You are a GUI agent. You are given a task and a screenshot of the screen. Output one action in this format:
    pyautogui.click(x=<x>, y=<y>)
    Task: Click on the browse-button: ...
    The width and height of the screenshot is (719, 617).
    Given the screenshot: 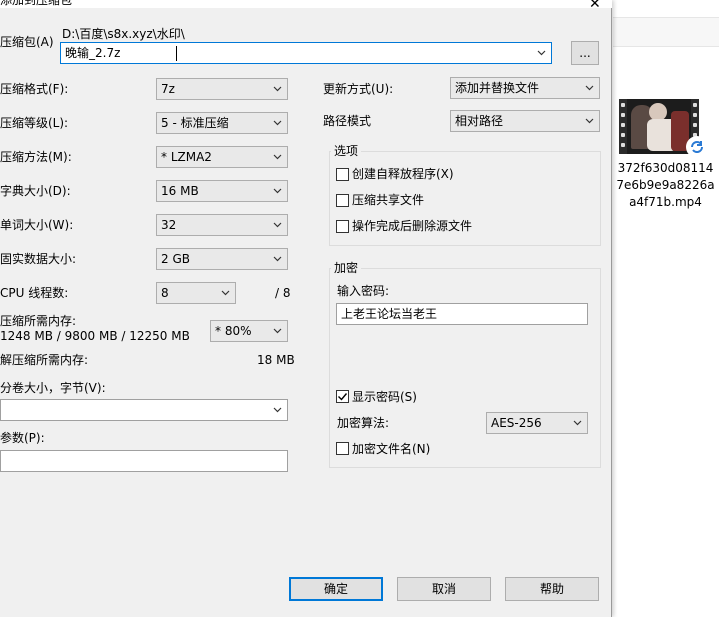 What is the action you would take?
    pyautogui.click(x=585, y=53)
    